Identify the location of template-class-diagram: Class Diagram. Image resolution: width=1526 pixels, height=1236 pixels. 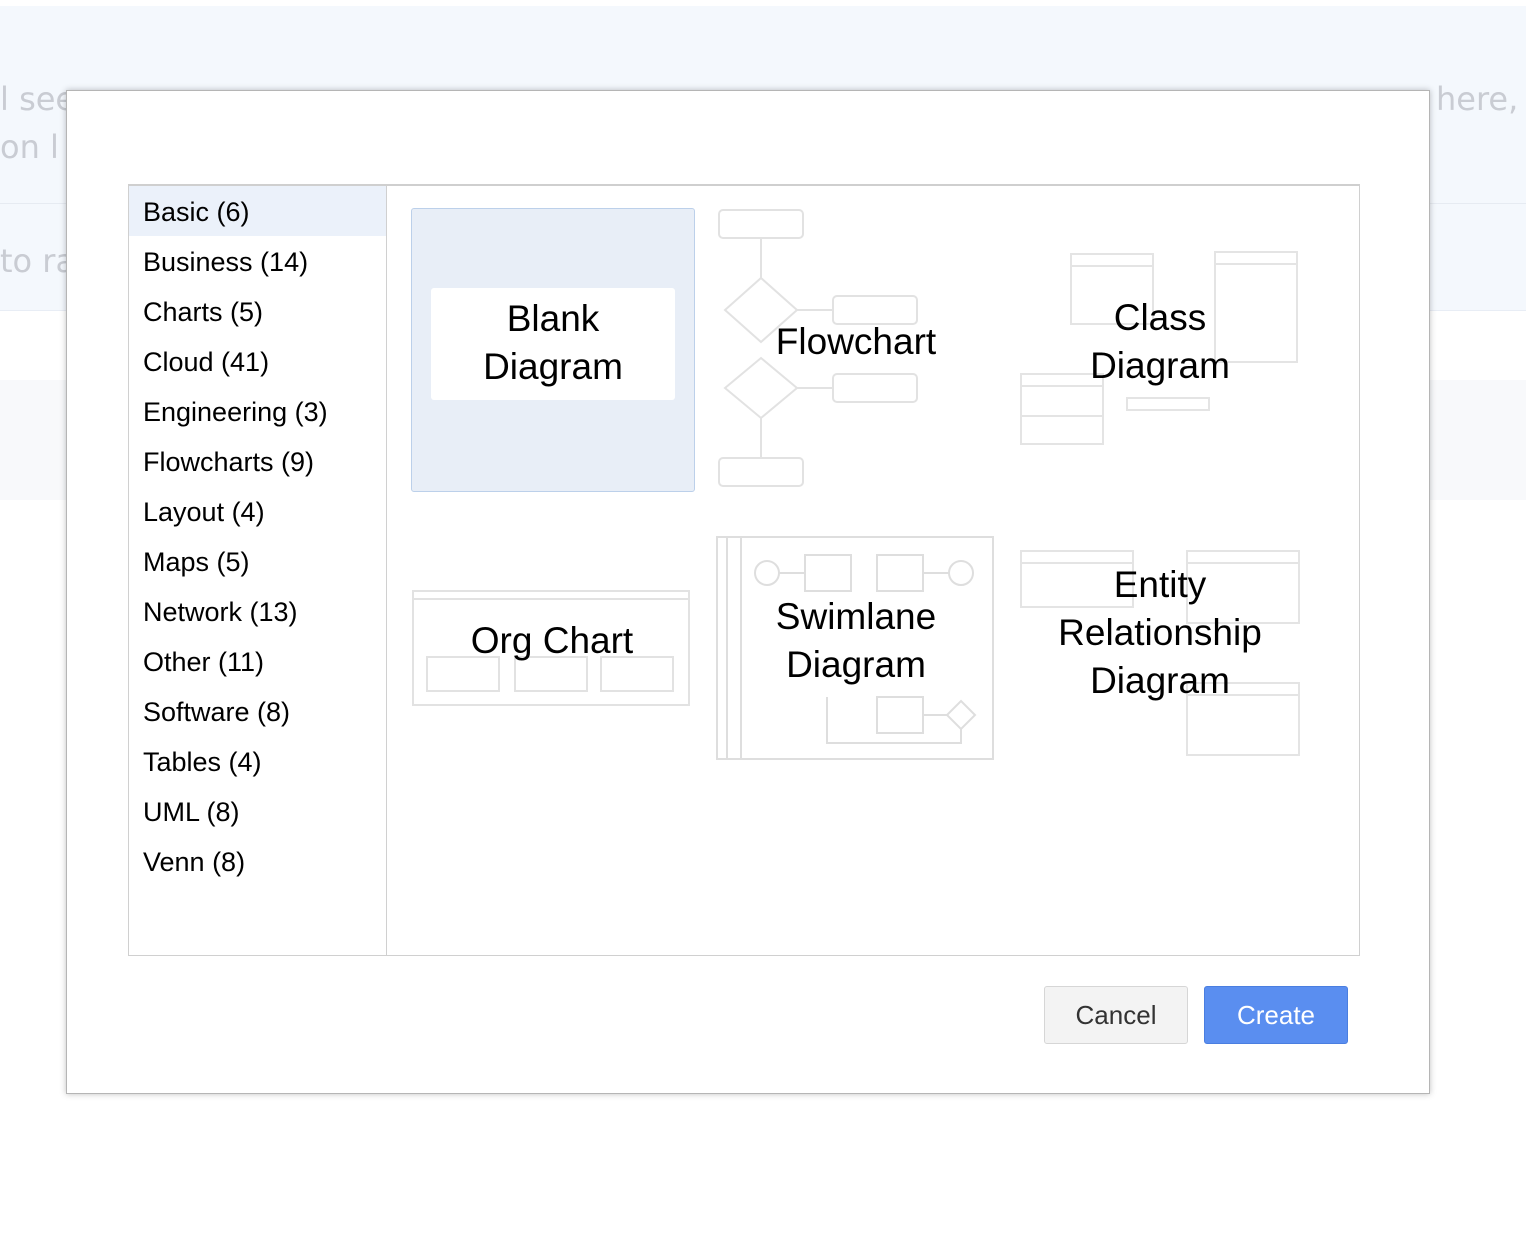
(1160, 349).